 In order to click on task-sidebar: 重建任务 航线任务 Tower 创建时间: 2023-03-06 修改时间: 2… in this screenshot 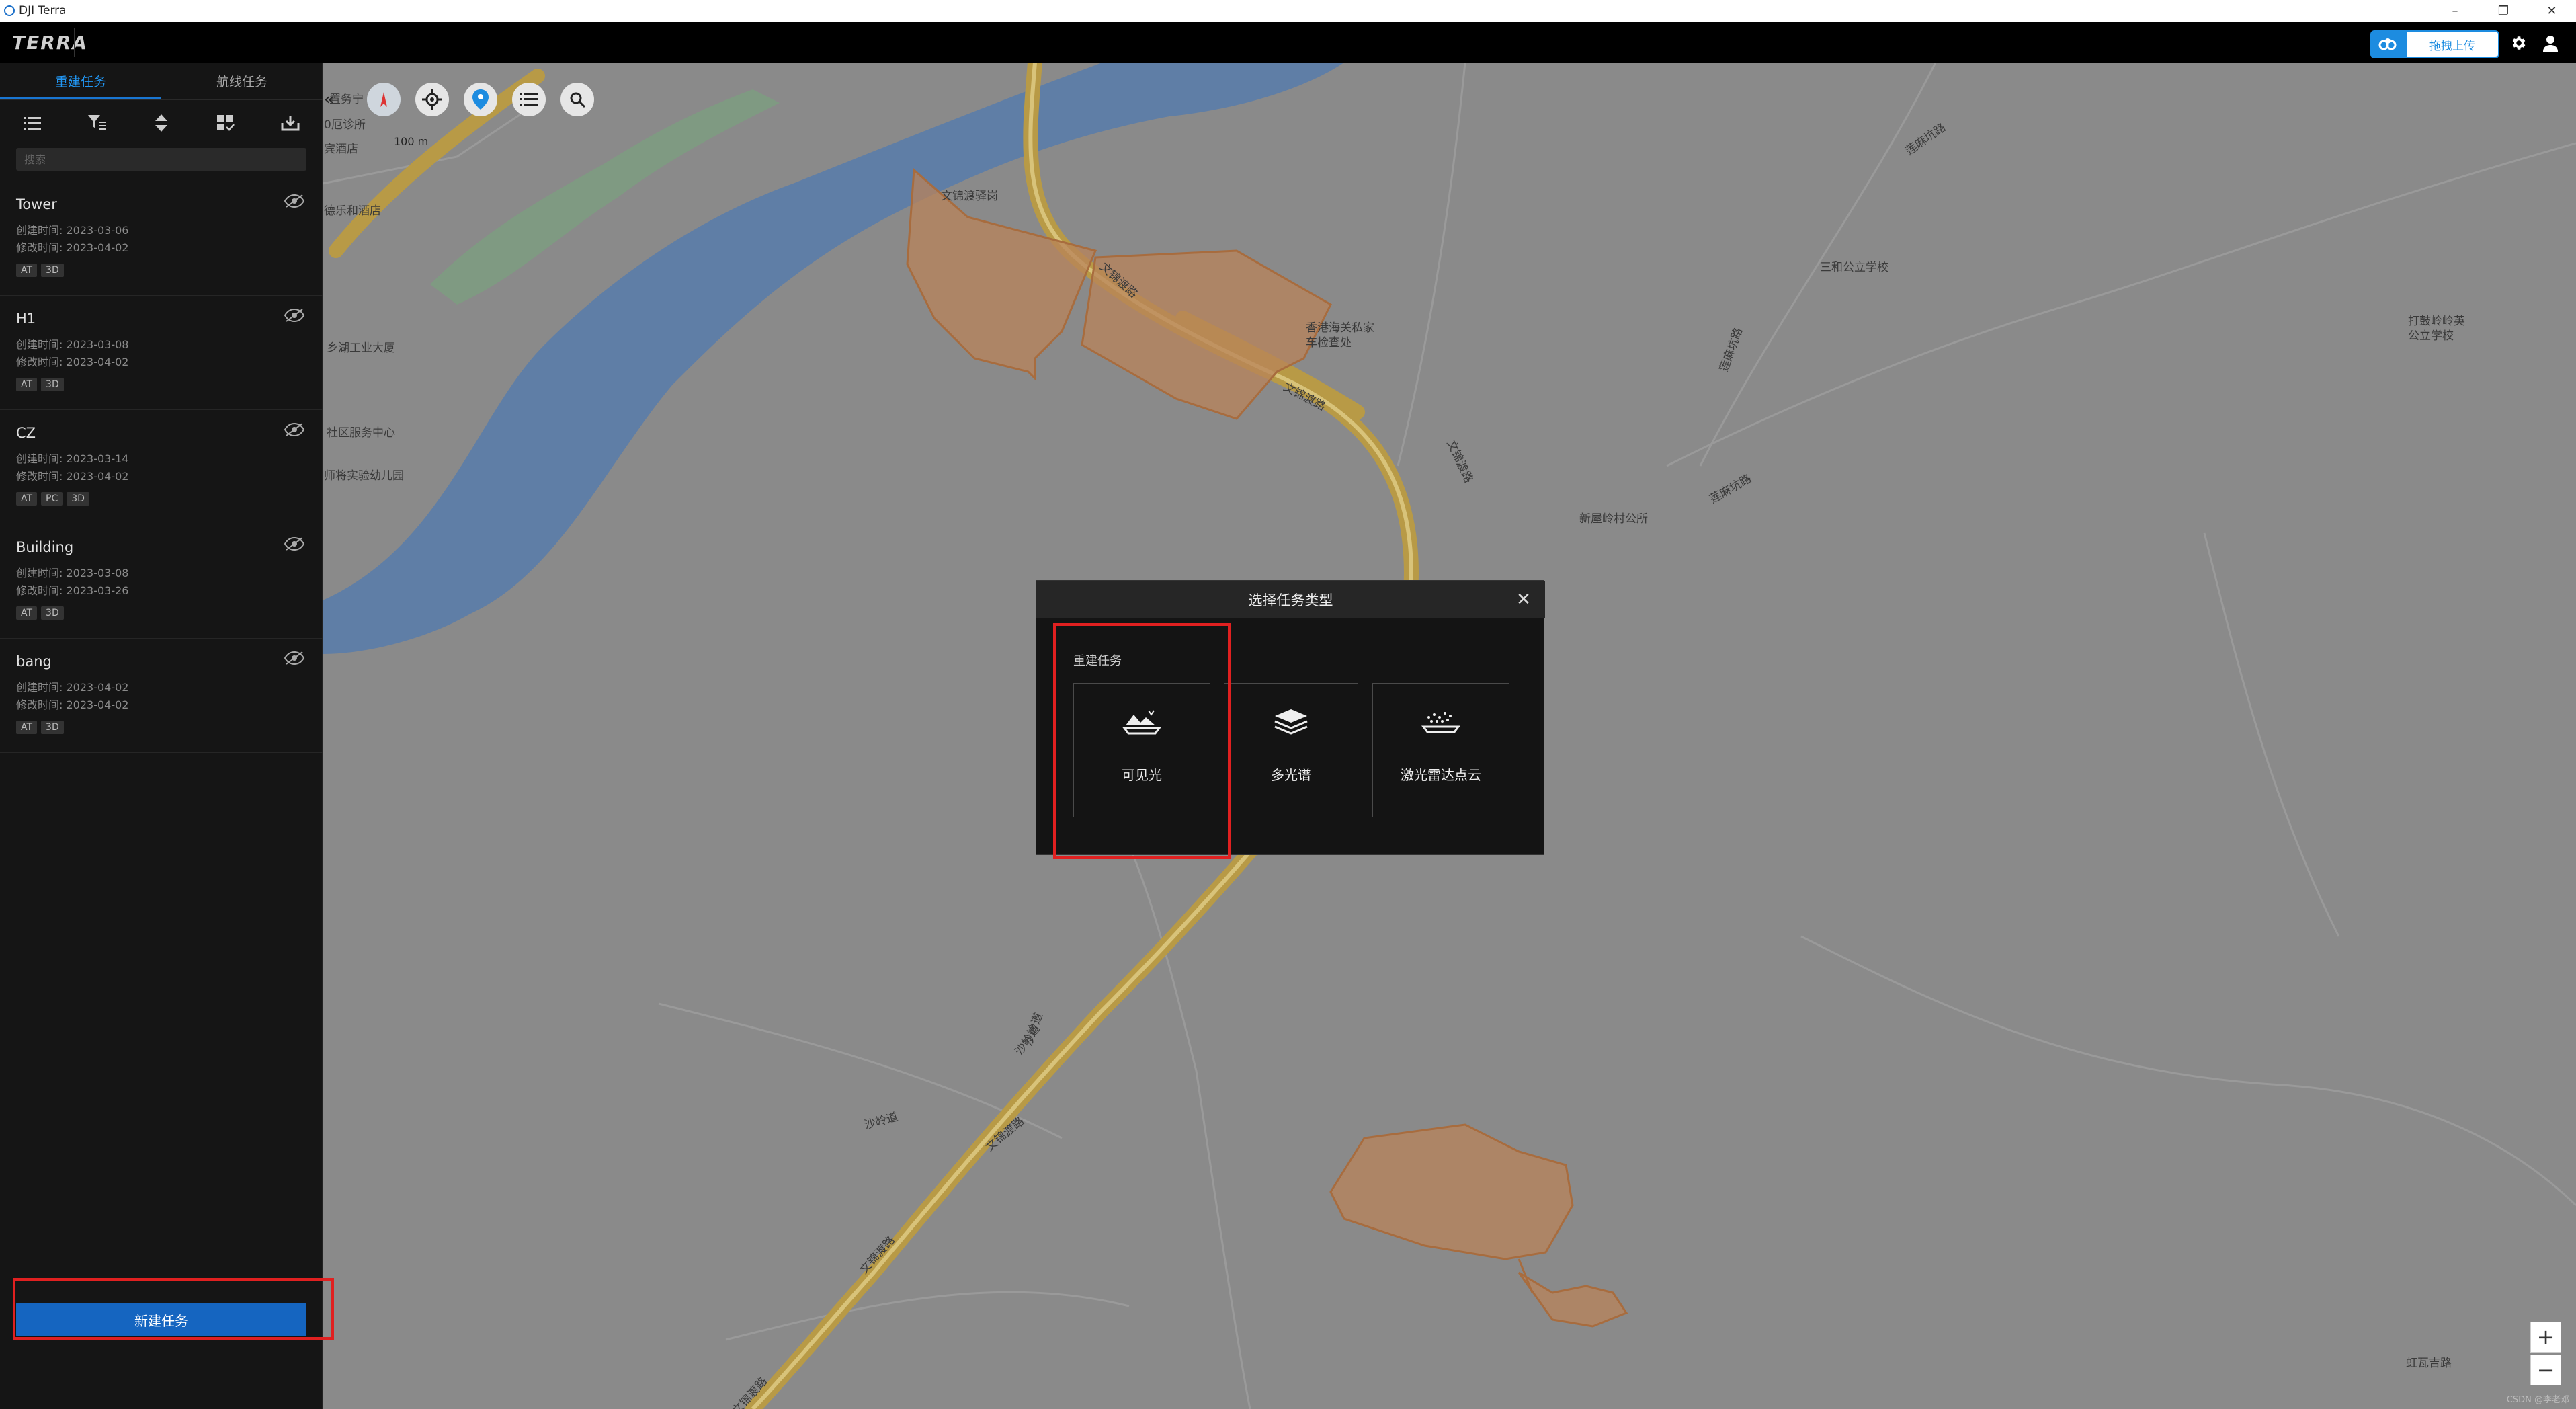, I will do `click(161, 736)`.